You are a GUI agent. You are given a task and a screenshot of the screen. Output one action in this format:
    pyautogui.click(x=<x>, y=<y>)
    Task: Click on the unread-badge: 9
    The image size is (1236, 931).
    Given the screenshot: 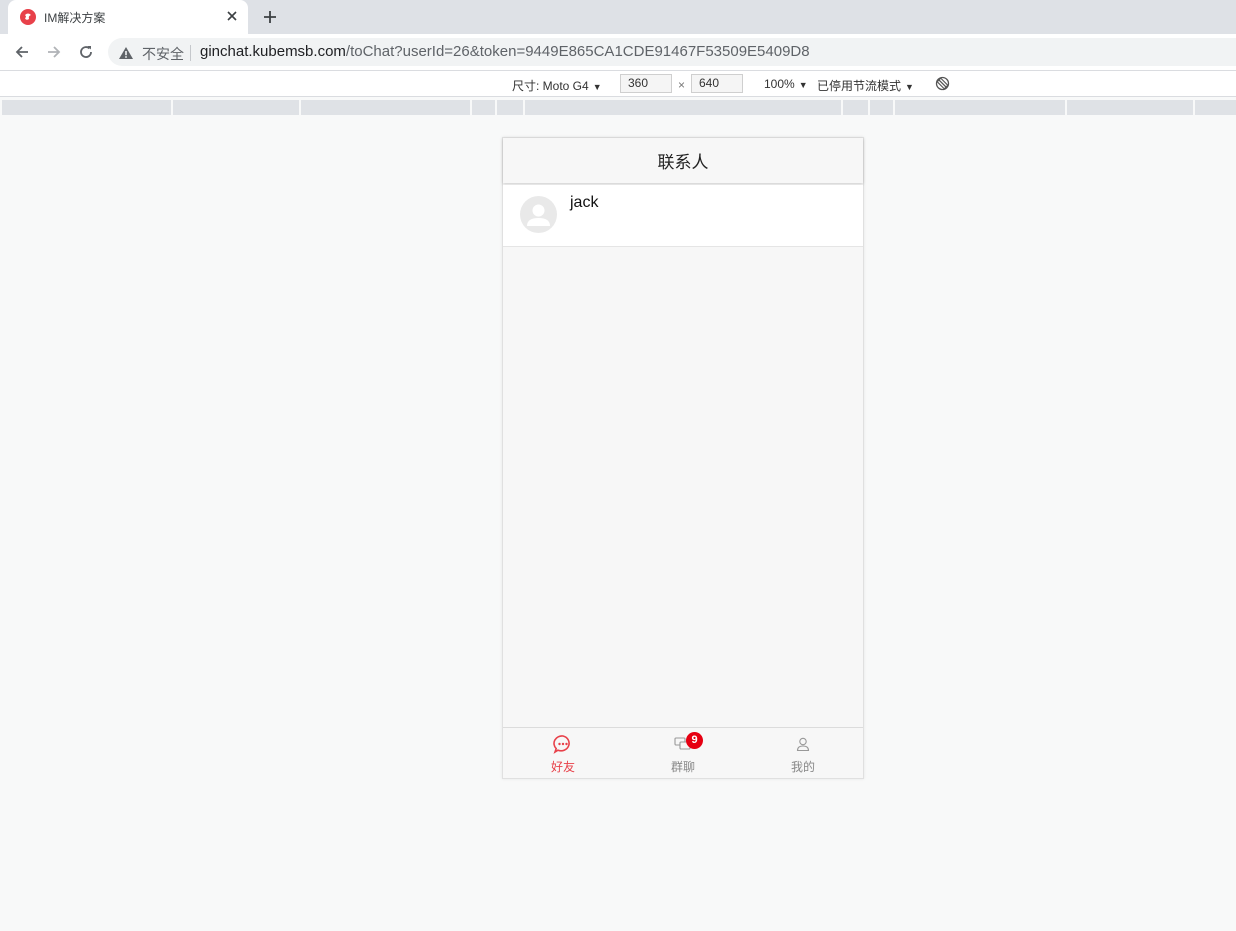 What is the action you would take?
    pyautogui.click(x=694, y=740)
    